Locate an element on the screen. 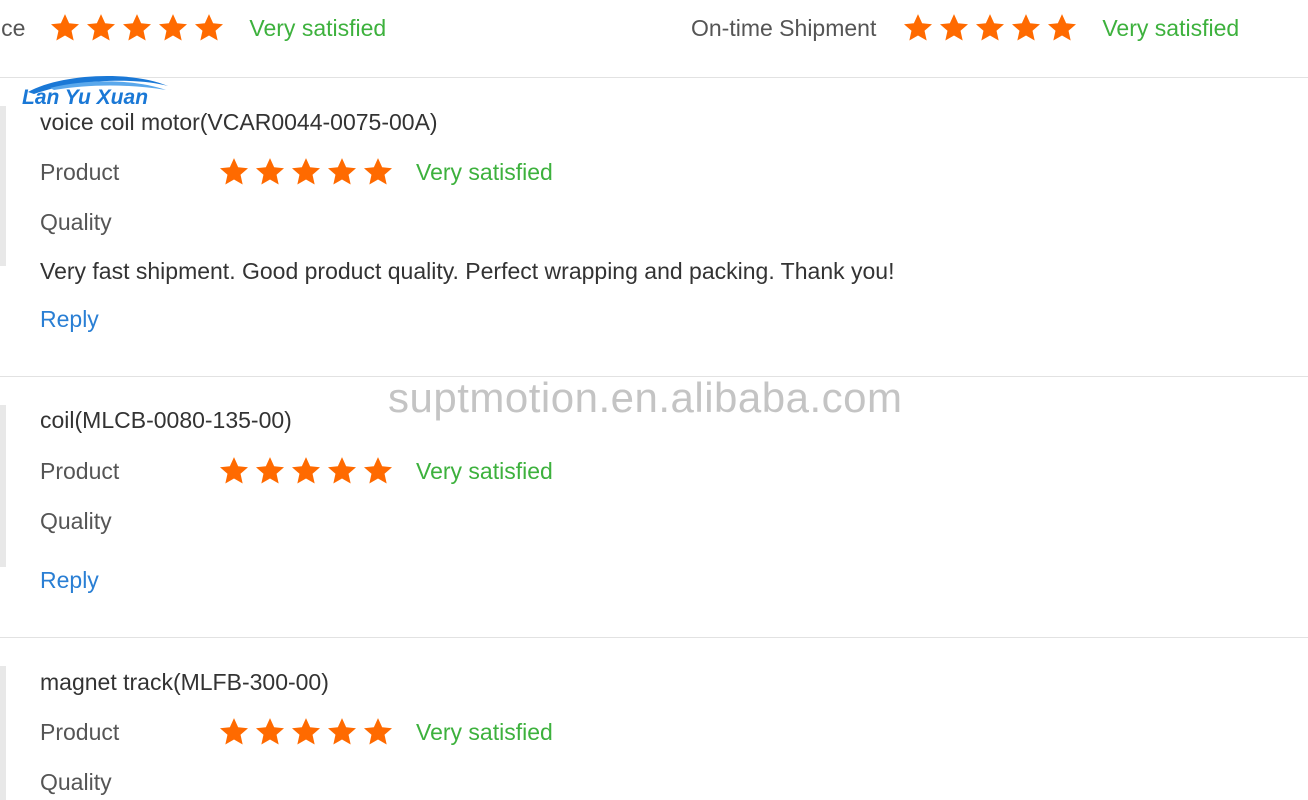 Image resolution: width=1308 pixels, height=800 pixels. service-rating-text: Very satisfied is located at coordinates (318, 27).